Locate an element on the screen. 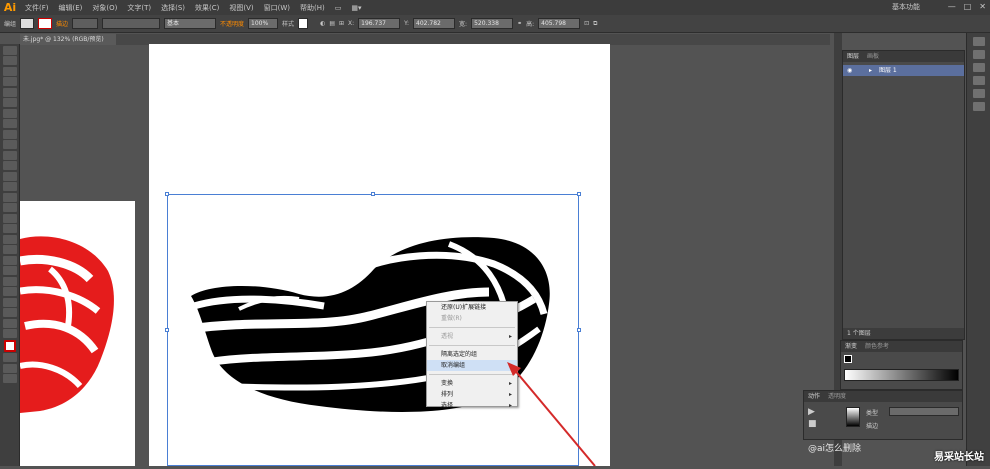 The image size is (990, 469). color-panel-icon is located at coordinates (979, 41).